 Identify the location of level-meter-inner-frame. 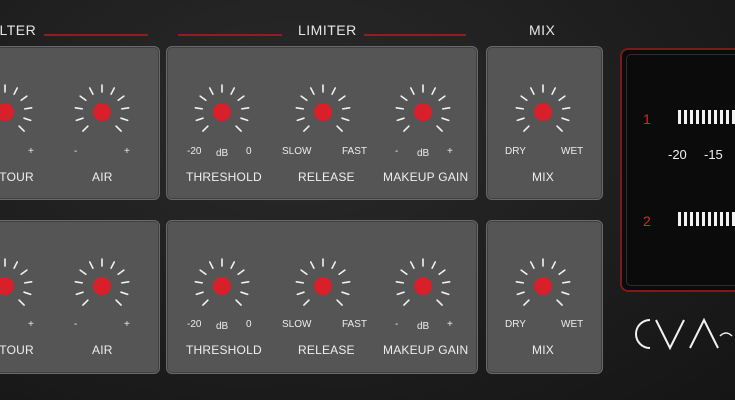
(680, 170).